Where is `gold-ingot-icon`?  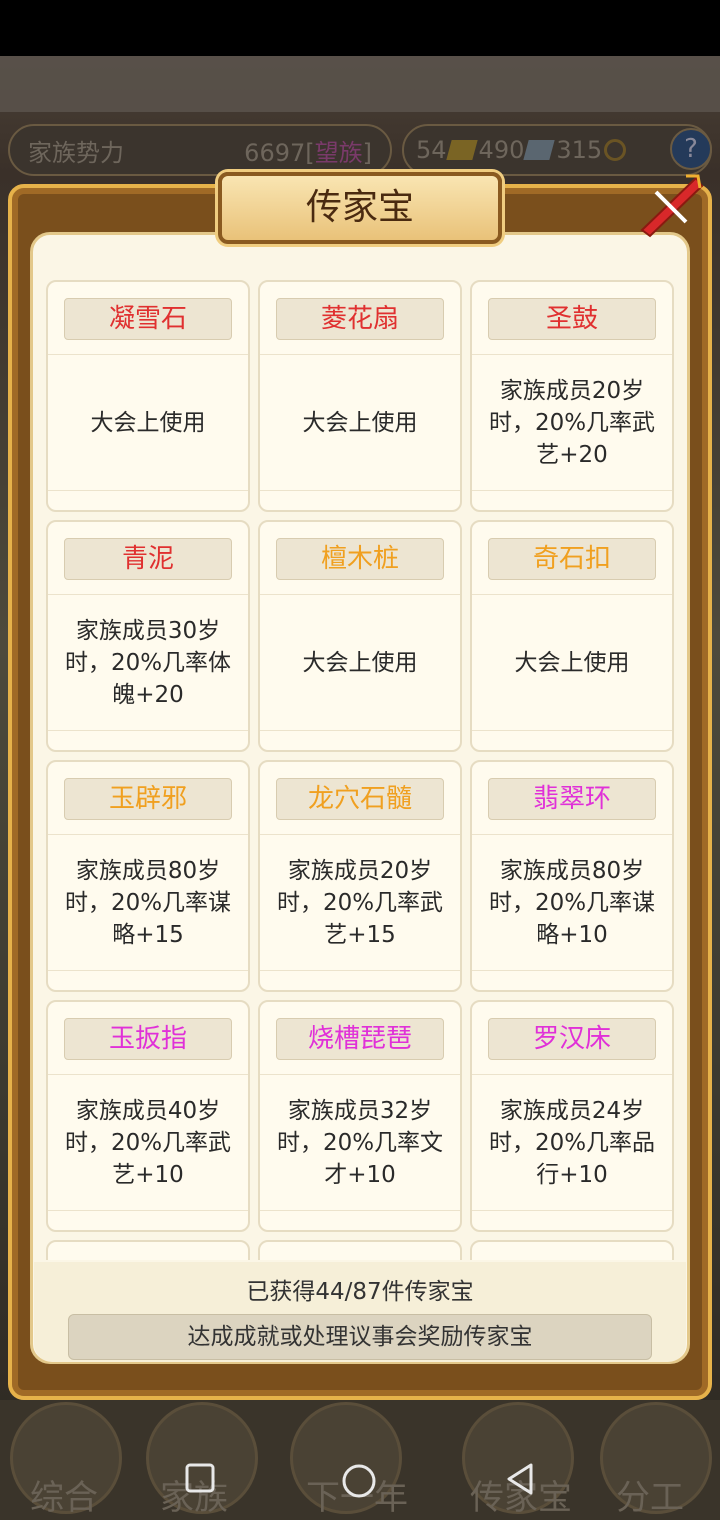
gold-ingot-icon is located at coordinates (461, 150).